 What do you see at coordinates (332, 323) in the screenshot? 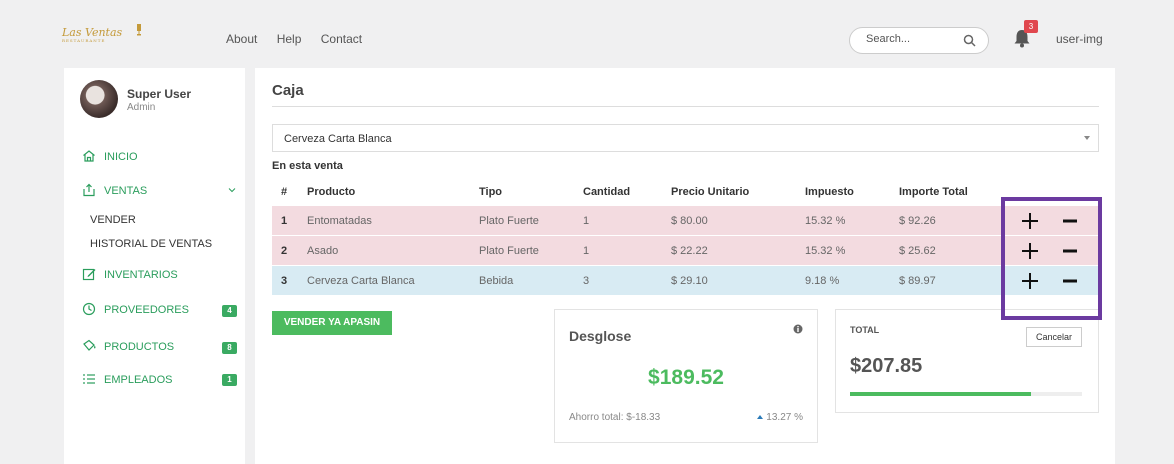
I see `sell-button: VENDER YA APASIN` at bounding box center [332, 323].